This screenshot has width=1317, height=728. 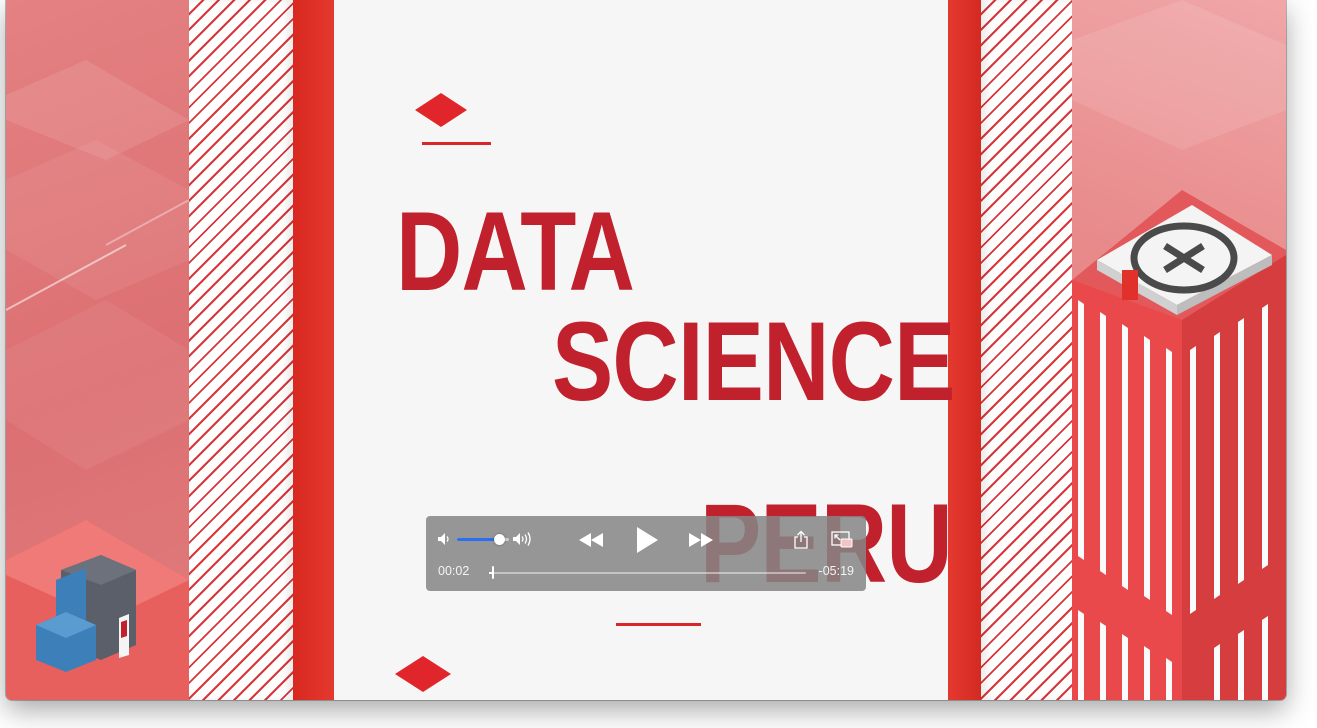 What do you see at coordinates (478, 539) in the screenshot?
I see `volume-fill` at bounding box center [478, 539].